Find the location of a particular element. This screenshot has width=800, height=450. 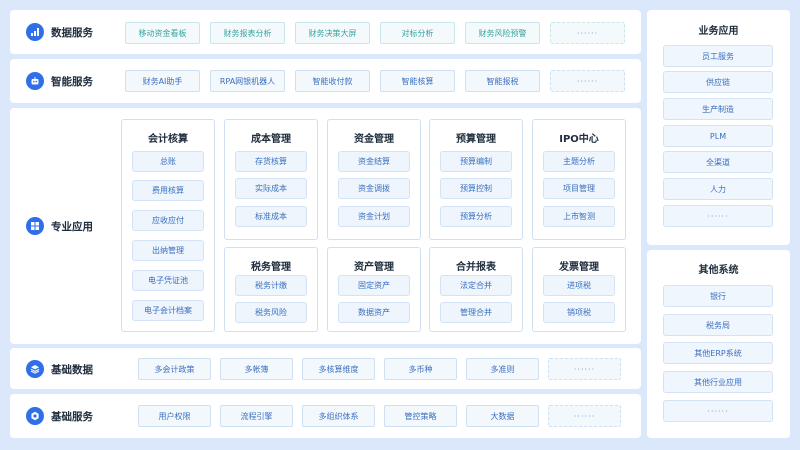

module-title: 成本管理 is located at coordinates (271, 139).